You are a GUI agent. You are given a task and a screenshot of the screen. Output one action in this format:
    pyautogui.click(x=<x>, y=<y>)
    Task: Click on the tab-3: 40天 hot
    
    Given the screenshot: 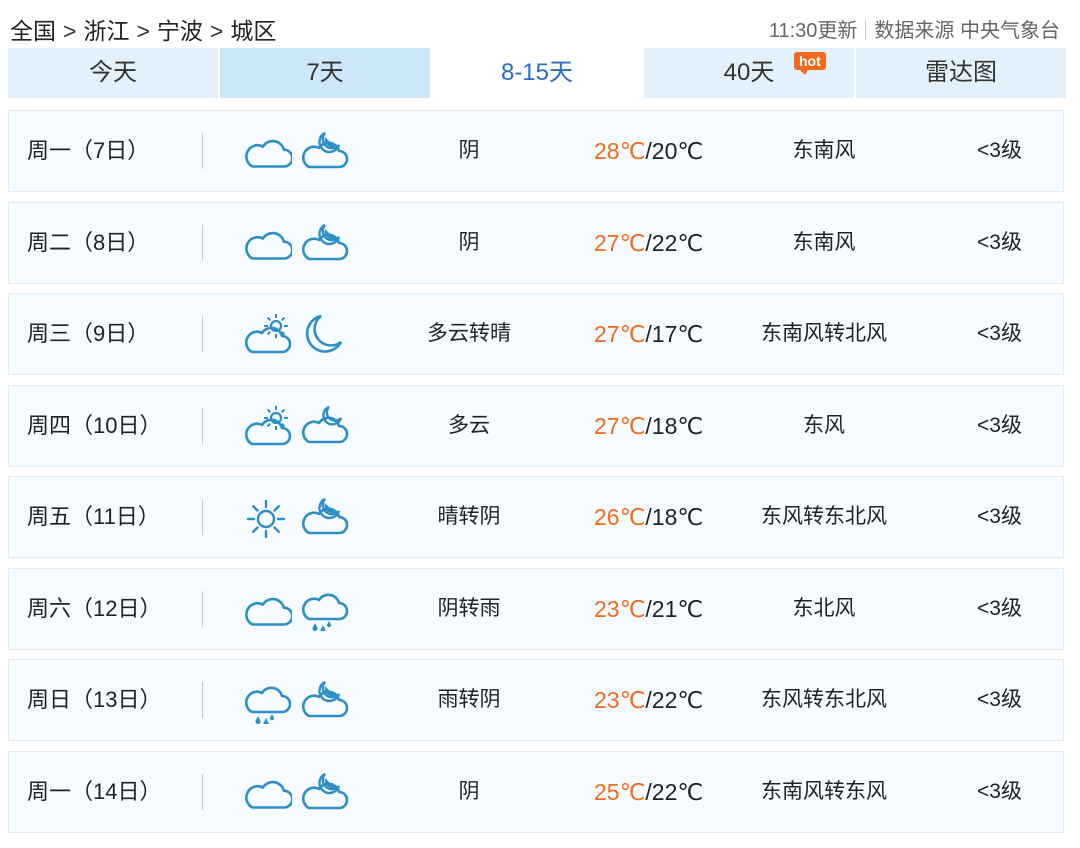 What is the action you would take?
    pyautogui.click(x=749, y=73)
    